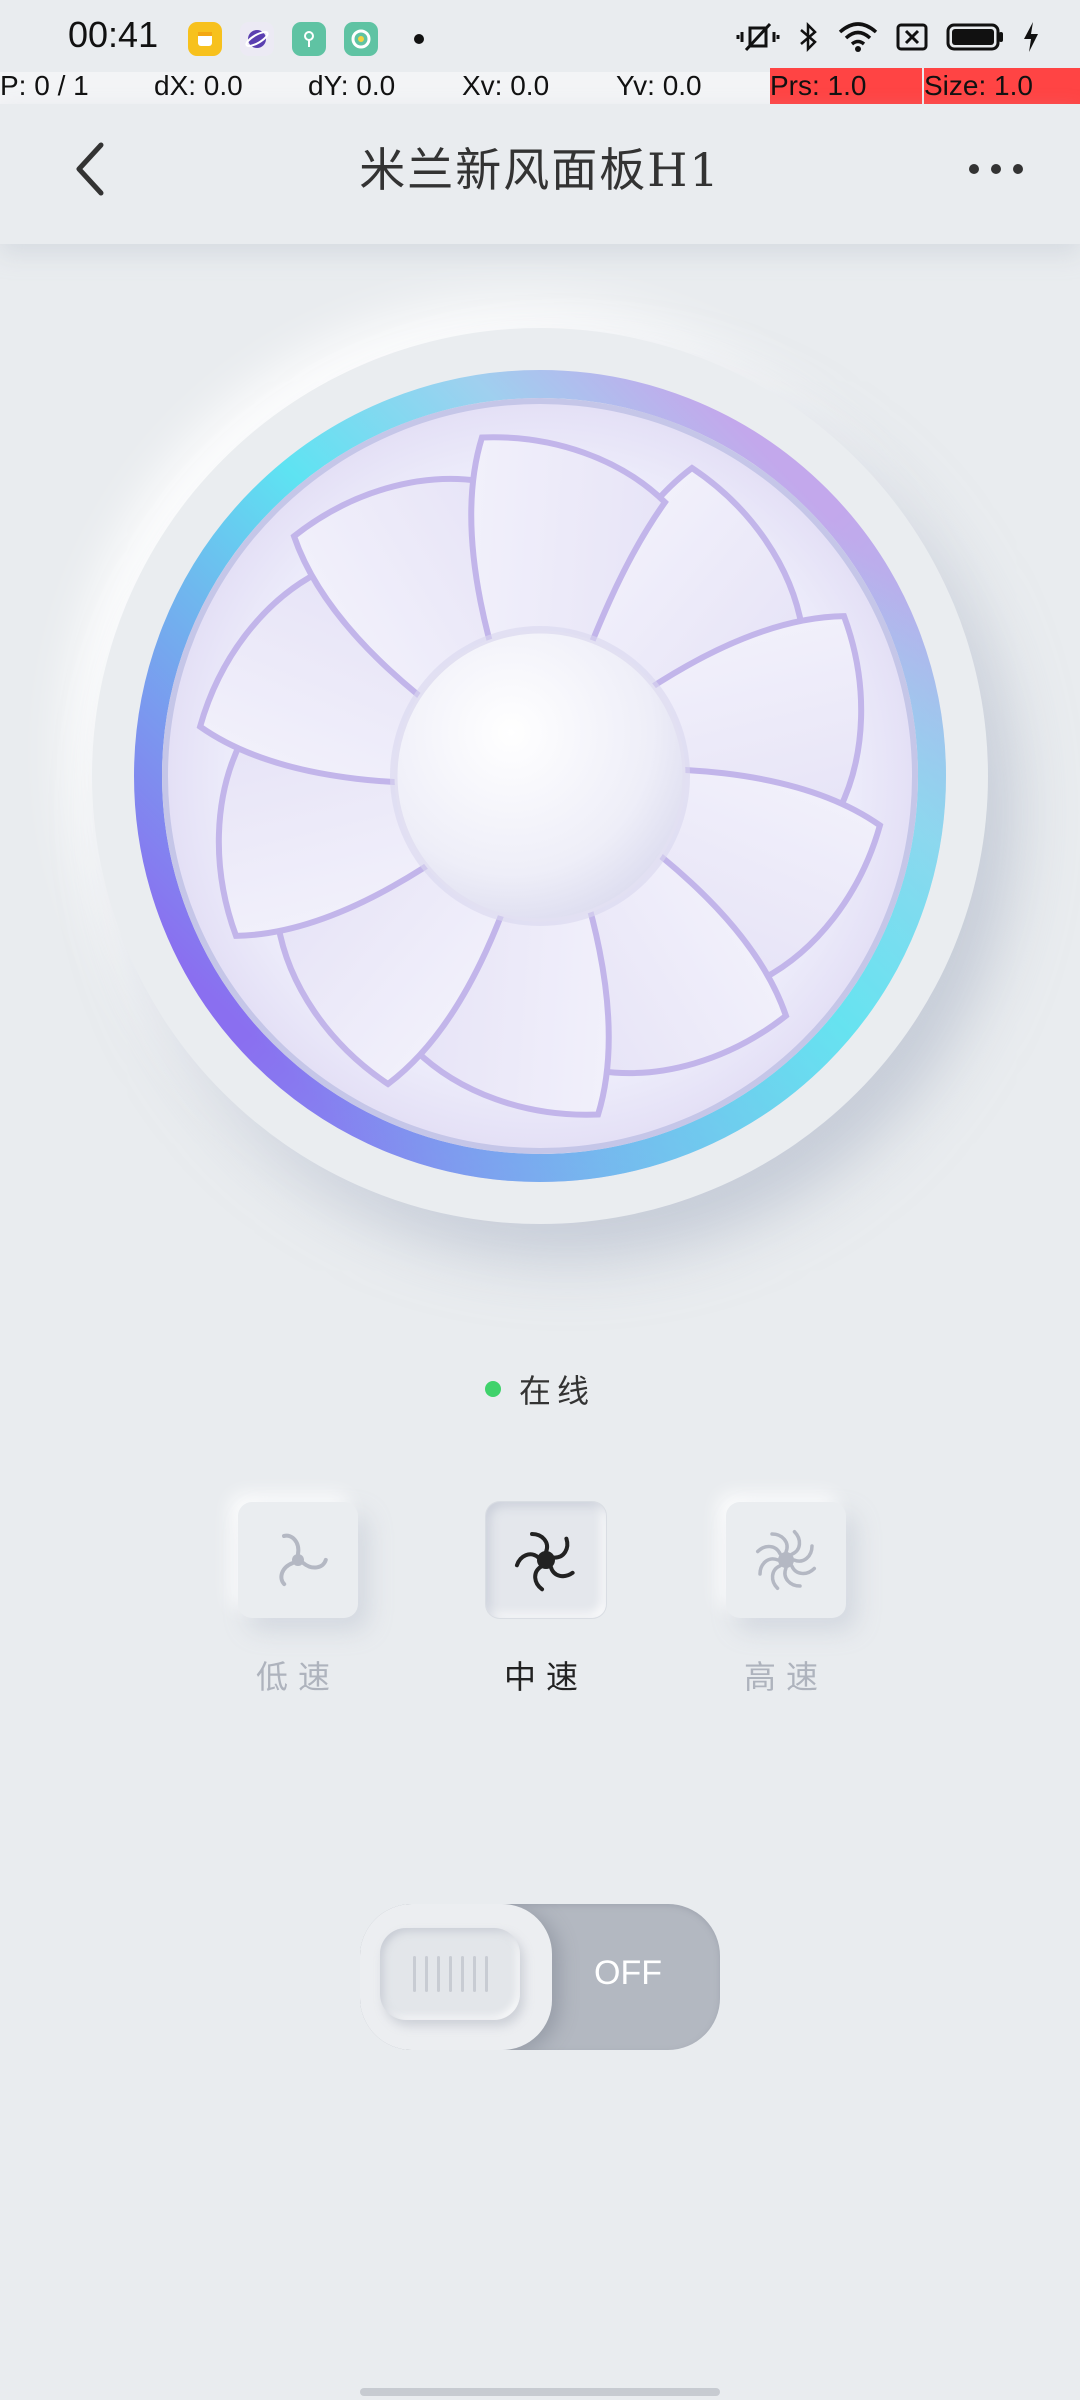 This screenshot has width=1080, height=2400. What do you see at coordinates (492, 1389) in the screenshot?
I see `online-indicator-icon` at bounding box center [492, 1389].